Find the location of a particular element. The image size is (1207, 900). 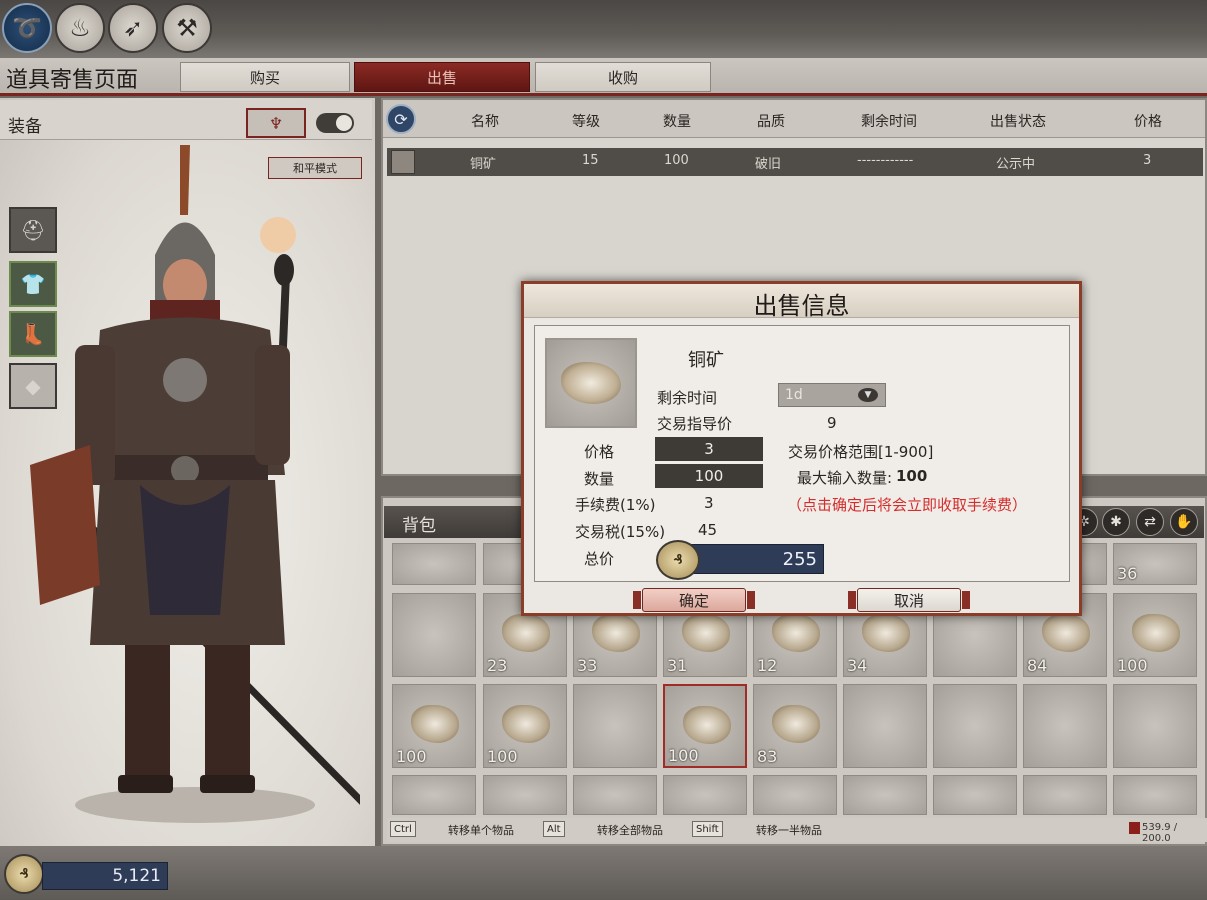

row-quality: 破旧 is located at coordinates (768, 164).